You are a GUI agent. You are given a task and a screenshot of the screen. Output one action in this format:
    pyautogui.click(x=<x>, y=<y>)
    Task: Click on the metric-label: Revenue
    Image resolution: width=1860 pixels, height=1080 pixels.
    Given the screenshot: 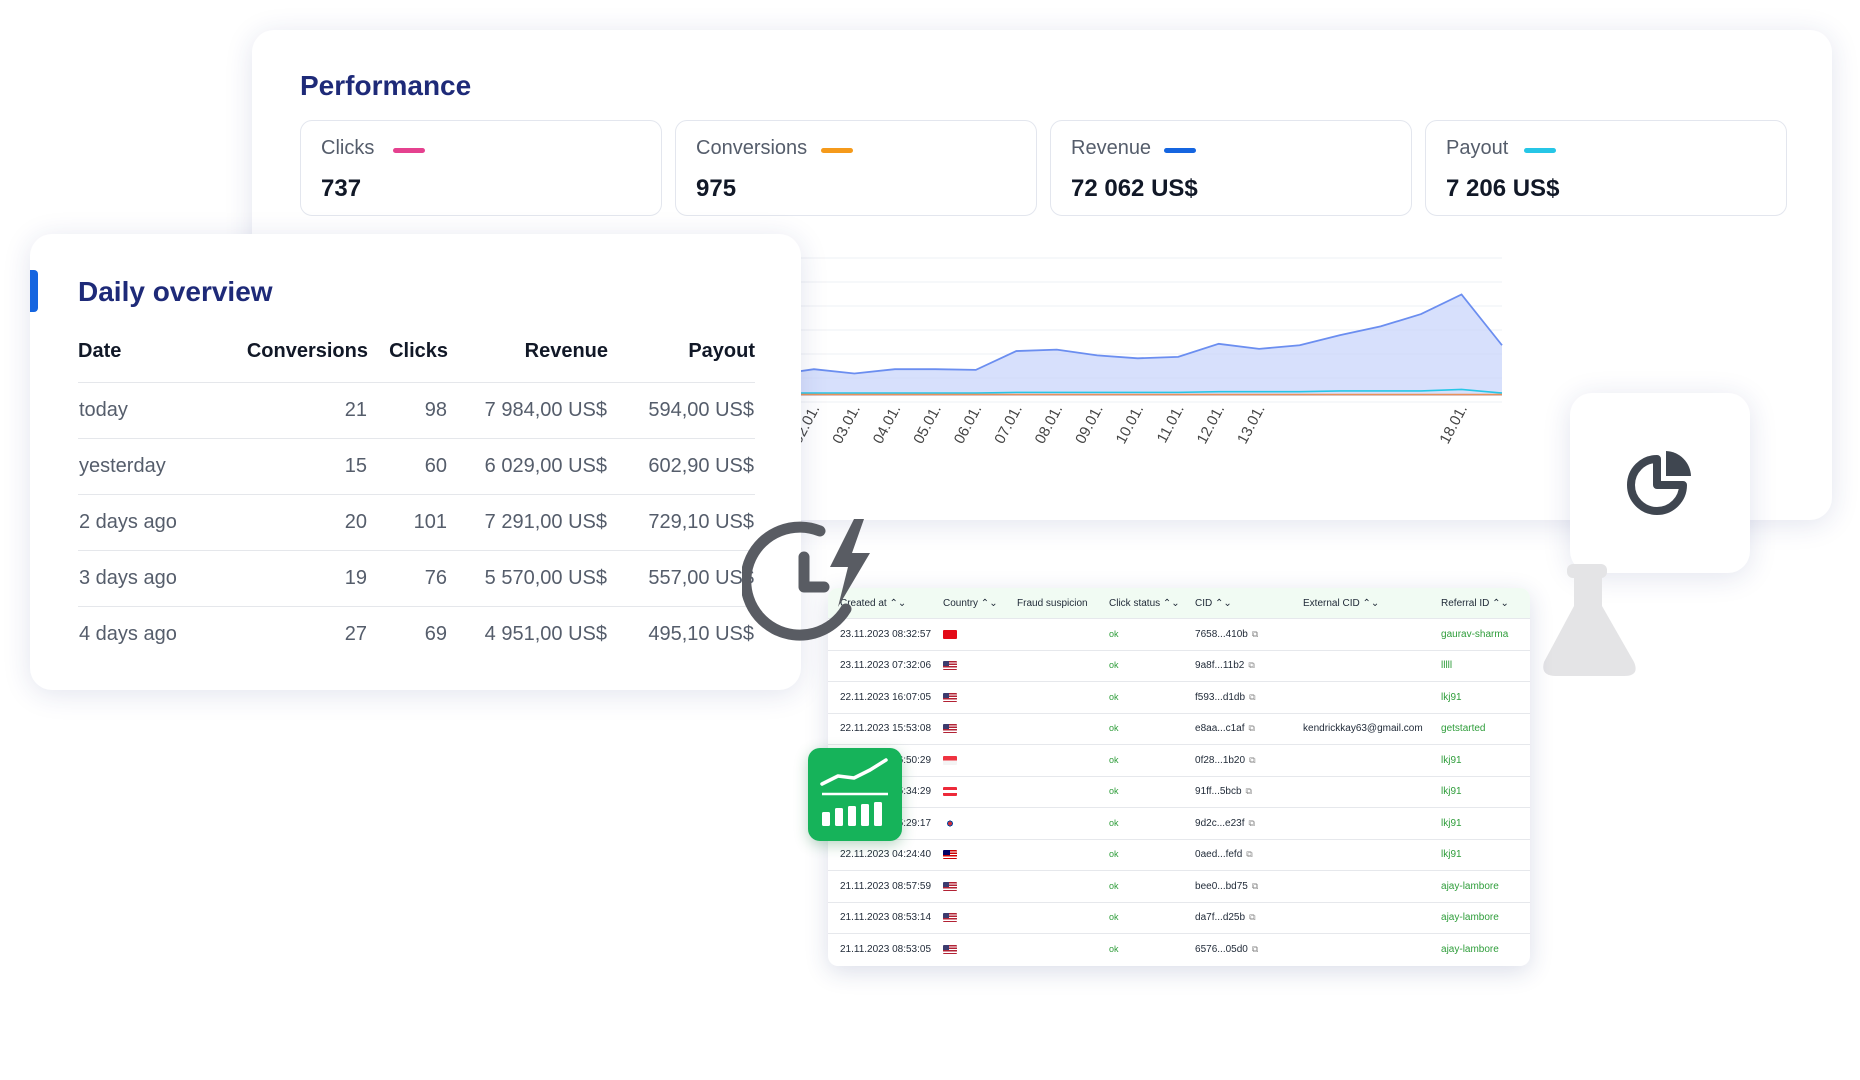 What is the action you would take?
    pyautogui.click(x=1111, y=148)
    